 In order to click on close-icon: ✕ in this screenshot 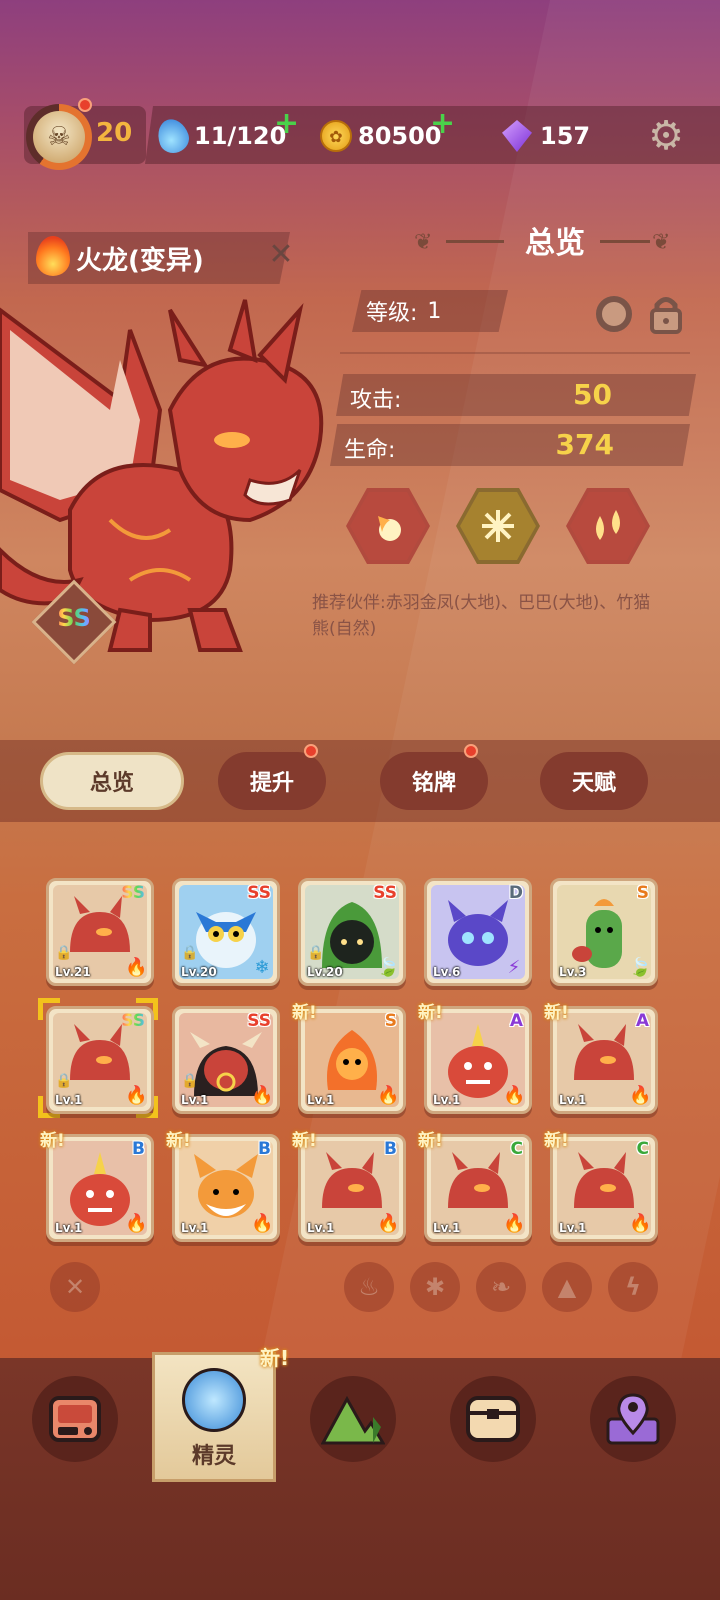, I will do `click(281, 255)`.